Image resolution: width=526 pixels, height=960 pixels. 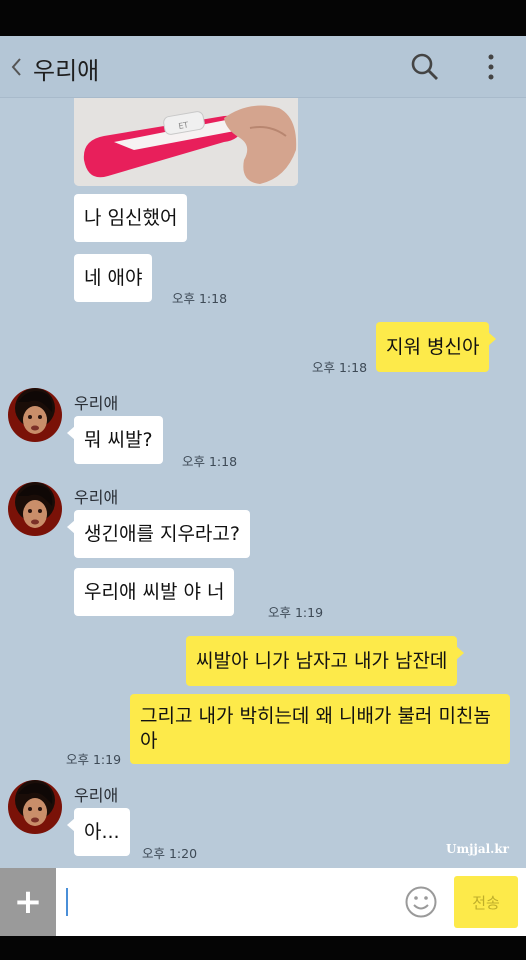 I want to click on plus-button: +, so click(x=28, y=902).